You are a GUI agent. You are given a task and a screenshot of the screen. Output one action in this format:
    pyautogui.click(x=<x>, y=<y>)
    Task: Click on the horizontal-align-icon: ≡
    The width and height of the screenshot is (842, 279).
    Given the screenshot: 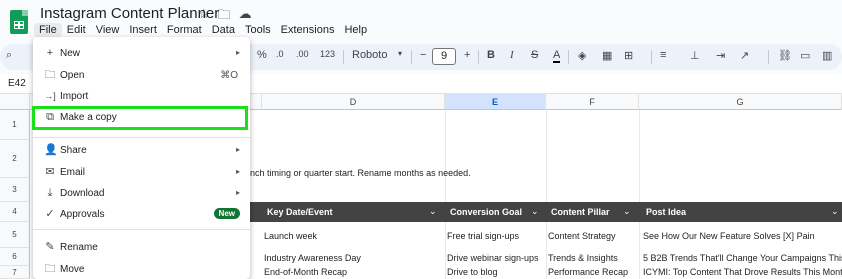 What is the action you would take?
    pyautogui.click(x=663, y=55)
    